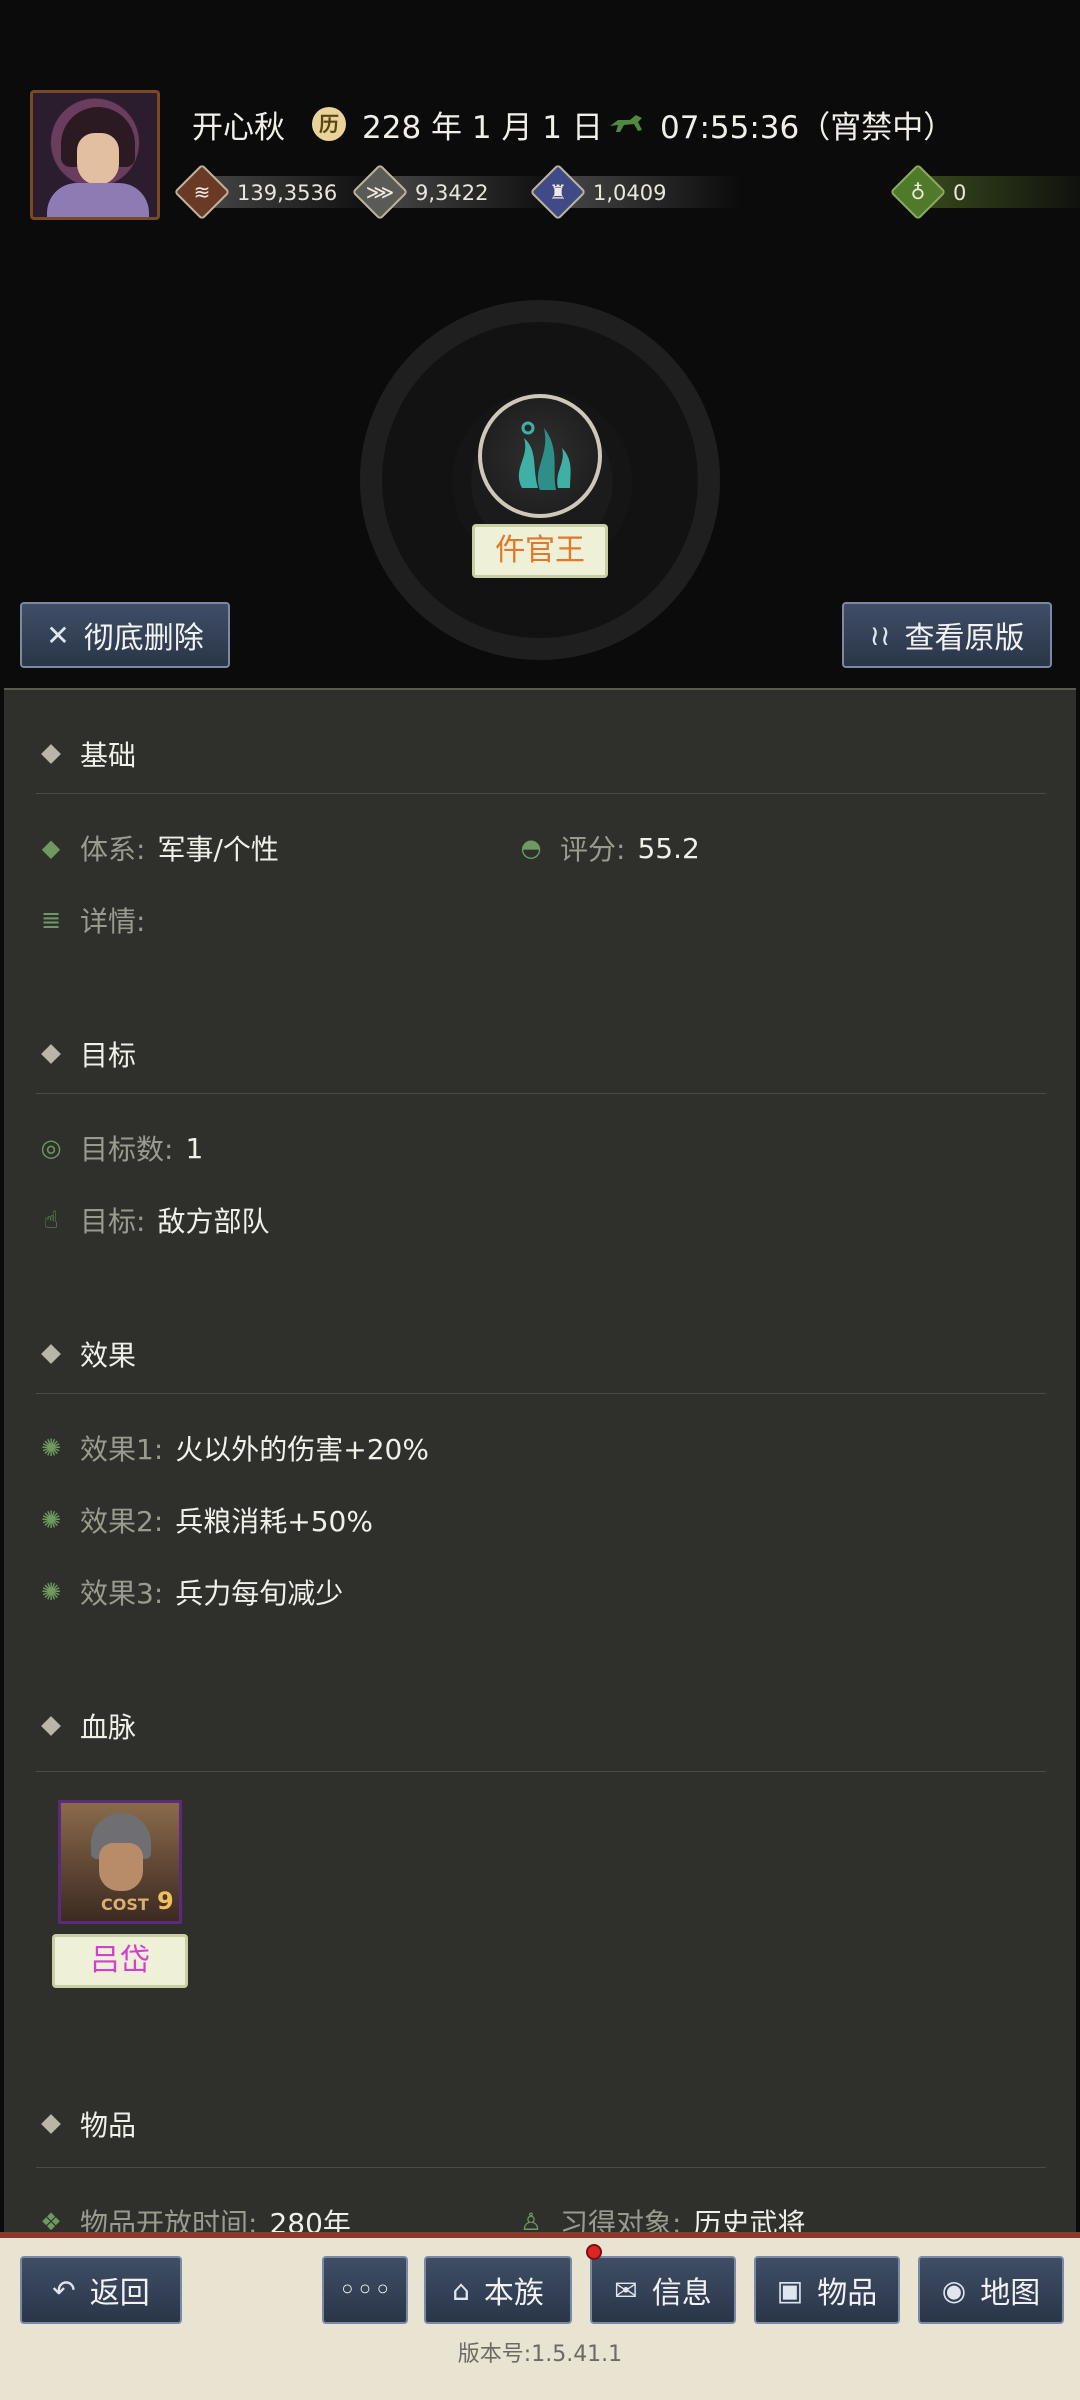  What do you see at coordinates (108, 755) in the screenshot?
I see `section-title: 基础` at bounding box center [108, 755].